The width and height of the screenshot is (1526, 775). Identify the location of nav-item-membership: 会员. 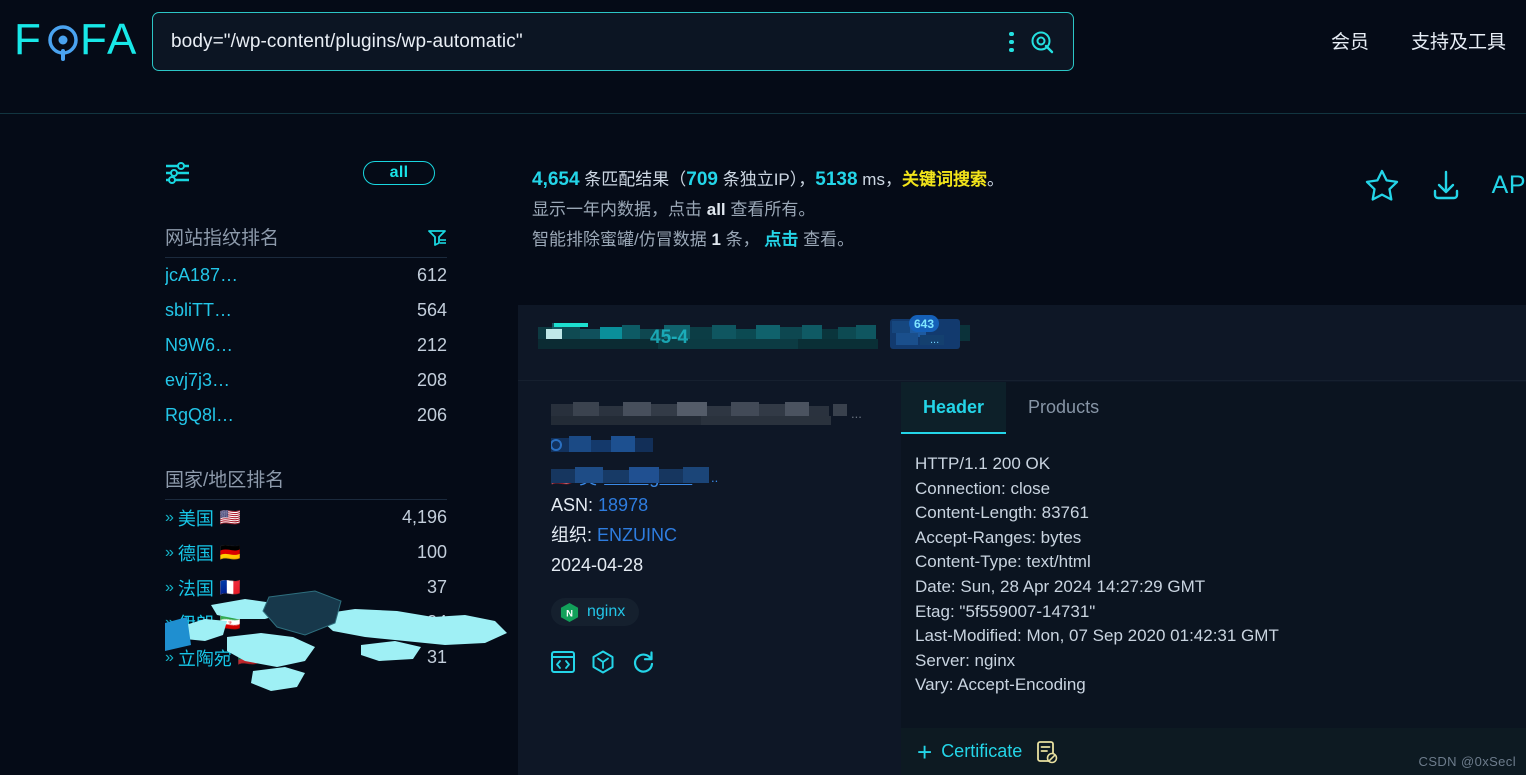
(1350, 40).